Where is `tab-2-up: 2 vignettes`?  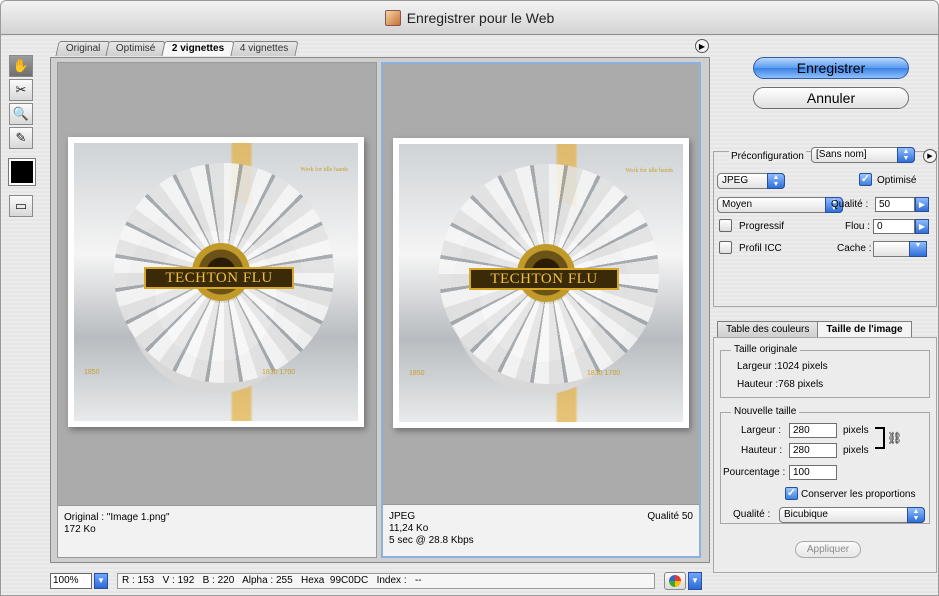
tab-2-up: 2 vignettes is located at coordinates (198, 48).